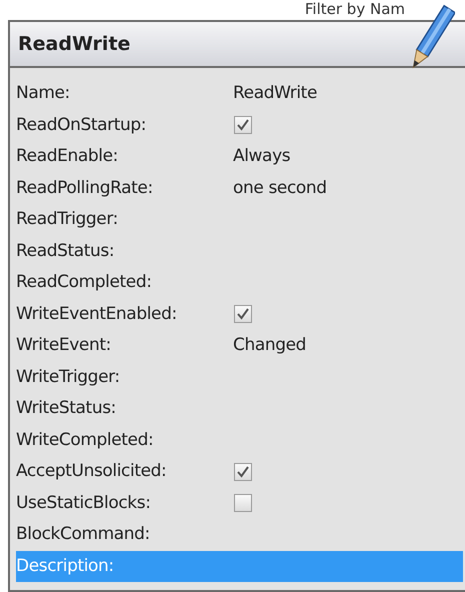  What do you see at coordinates (97, 314) in the screenshot?
I see `property-label: WriteEventEnabled:` at bounding box center [97, 314].